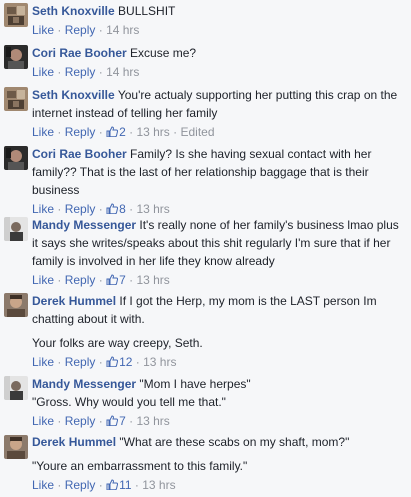 Image resolution: width=411 pixels, height=497 pixels. I want to click on edited-label: Edited, so click(198, 132).